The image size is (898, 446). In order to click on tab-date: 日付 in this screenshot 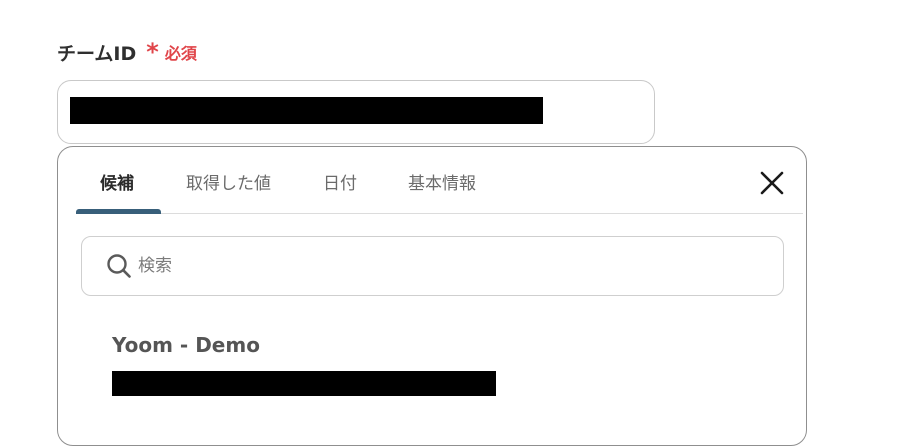, I will do `click(340, 181)`.